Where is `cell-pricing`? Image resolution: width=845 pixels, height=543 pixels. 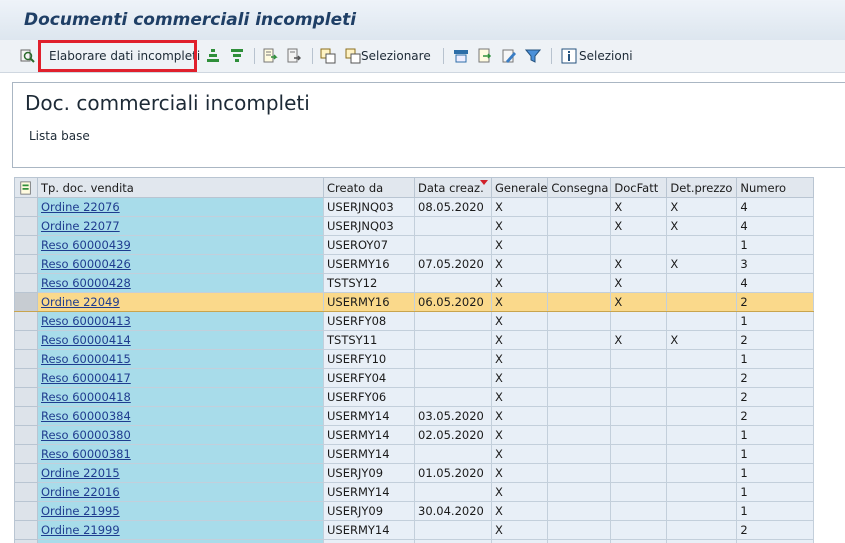
cell-pricing is located at coordinates (702, 473).